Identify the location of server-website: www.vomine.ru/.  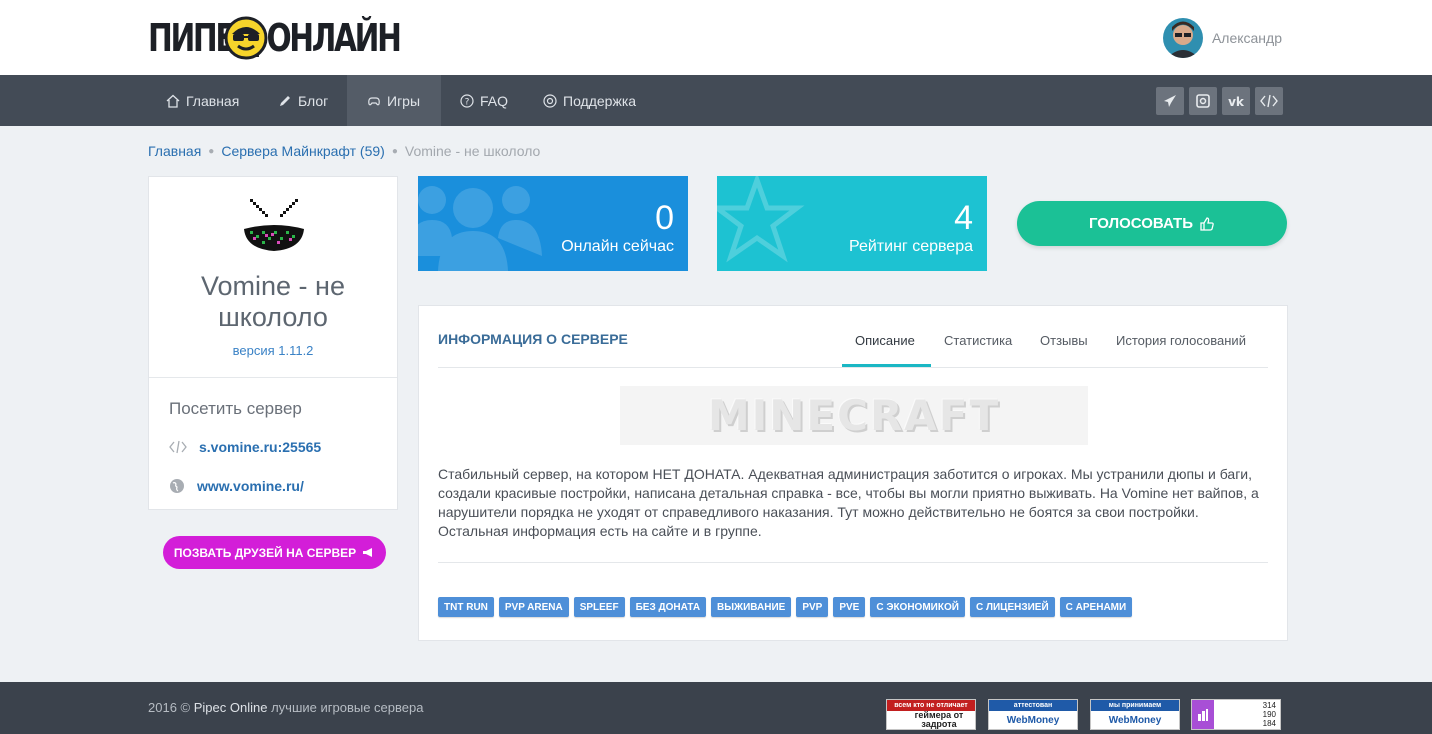
(250, 486).